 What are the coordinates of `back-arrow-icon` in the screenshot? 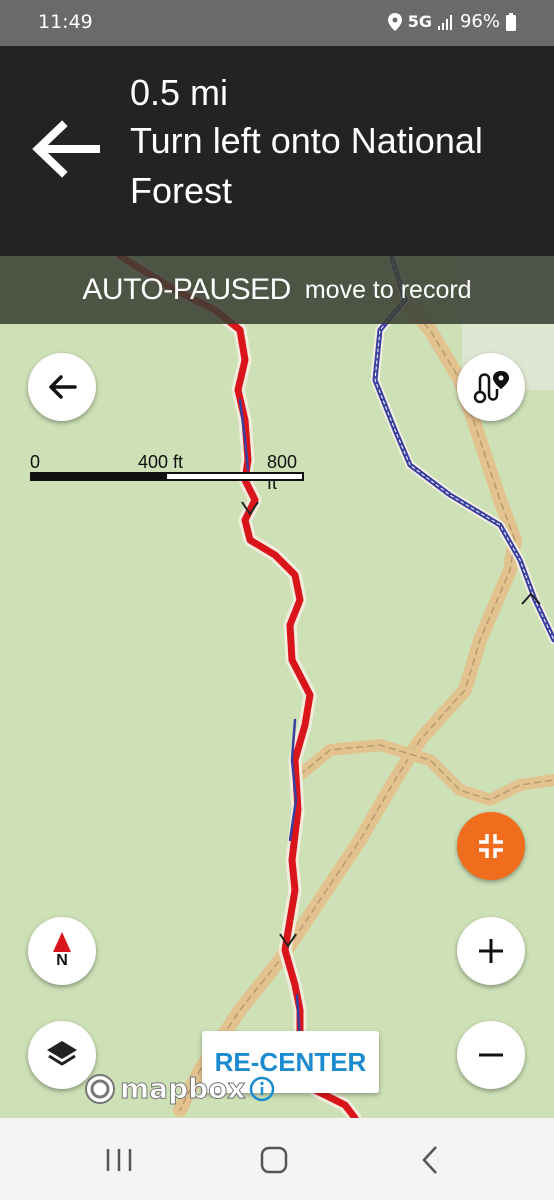 It's located at (63, 387).